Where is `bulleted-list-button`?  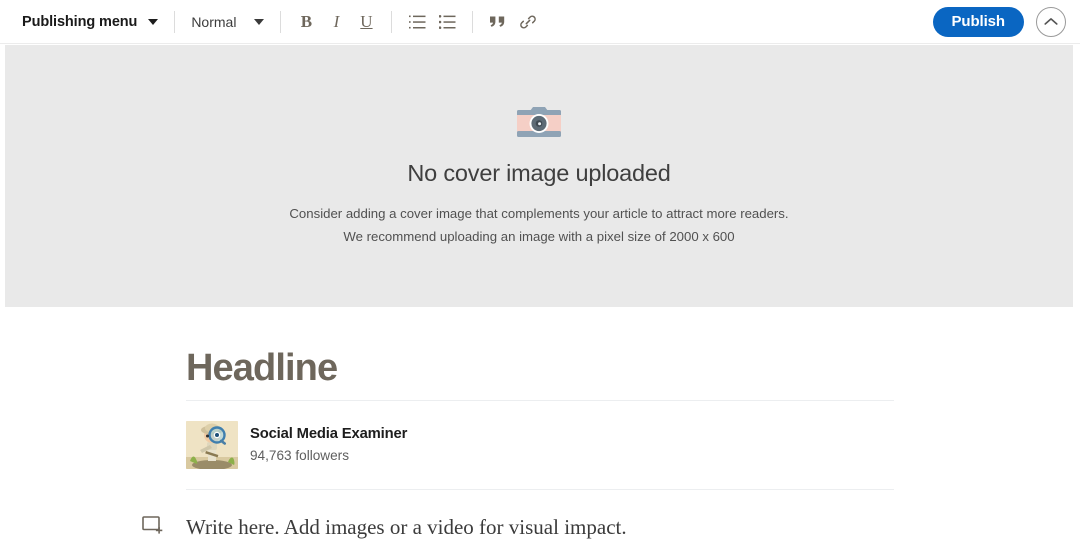 bulleted-list-button is located at coordinates (447, 22).